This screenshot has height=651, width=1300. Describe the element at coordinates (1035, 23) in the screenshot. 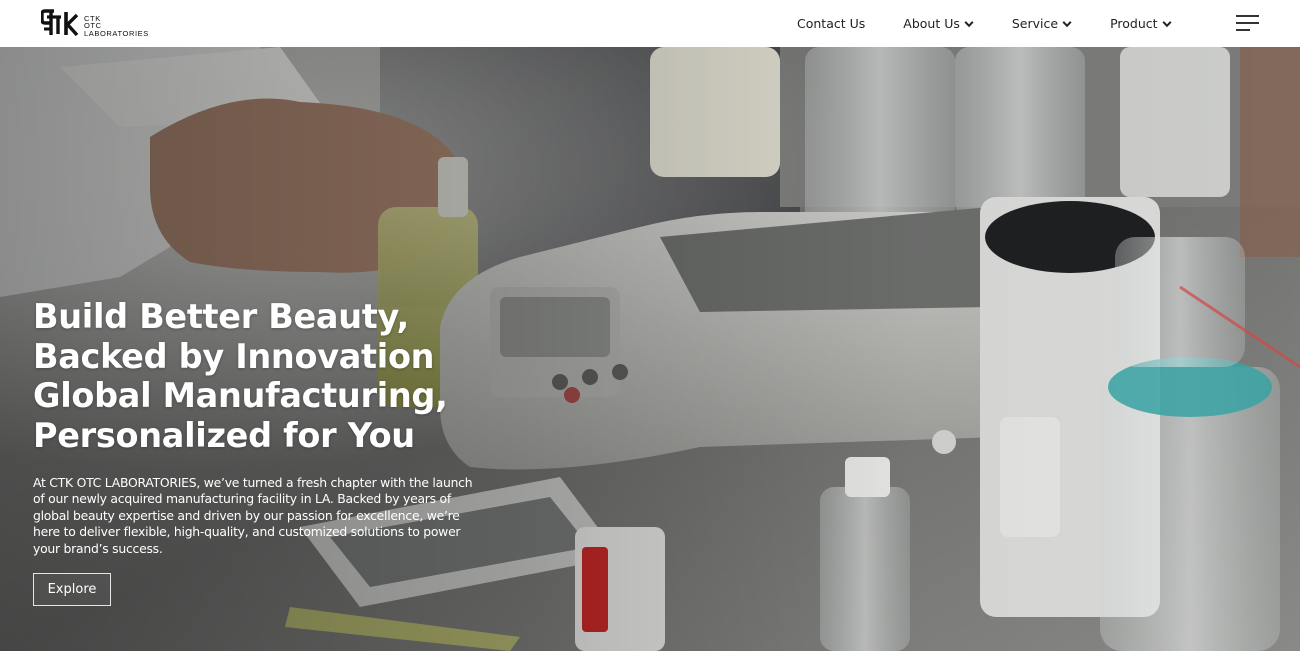

I see `nav-service-label: Service` at that location.